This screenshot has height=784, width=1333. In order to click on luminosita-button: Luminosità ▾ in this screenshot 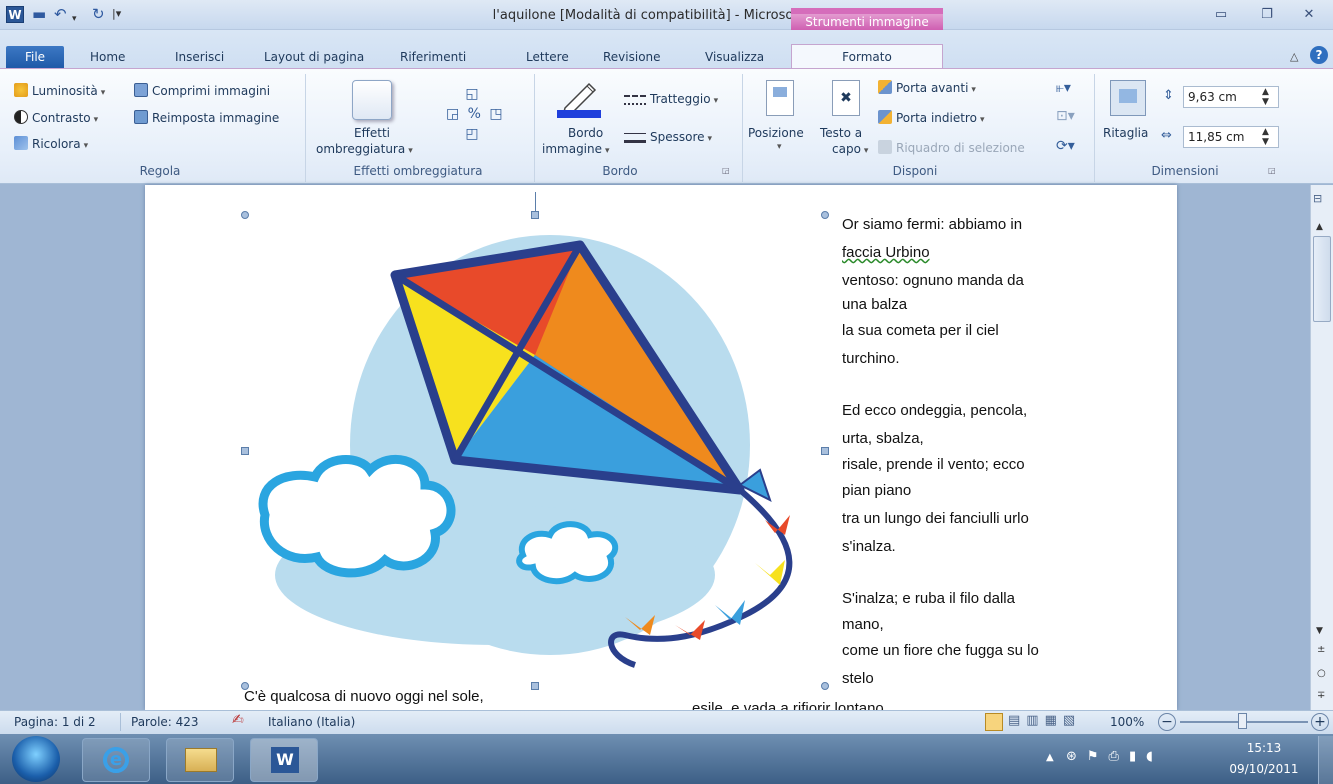, I will do `click(59, 90)`.